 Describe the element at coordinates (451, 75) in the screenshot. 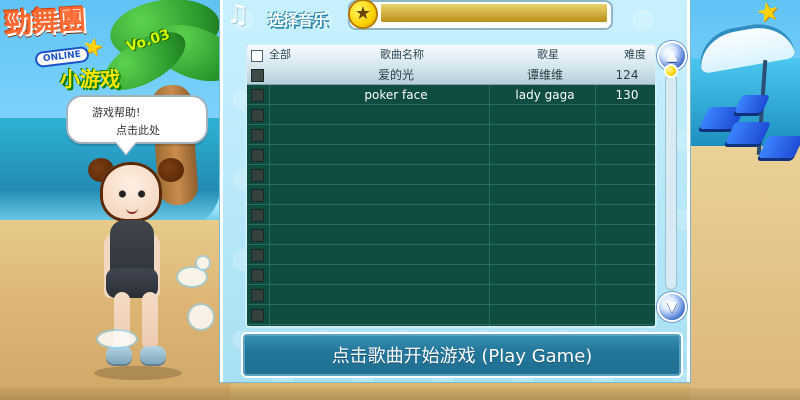

I see `table-row: 爱的光 谭维维 124` at that location.